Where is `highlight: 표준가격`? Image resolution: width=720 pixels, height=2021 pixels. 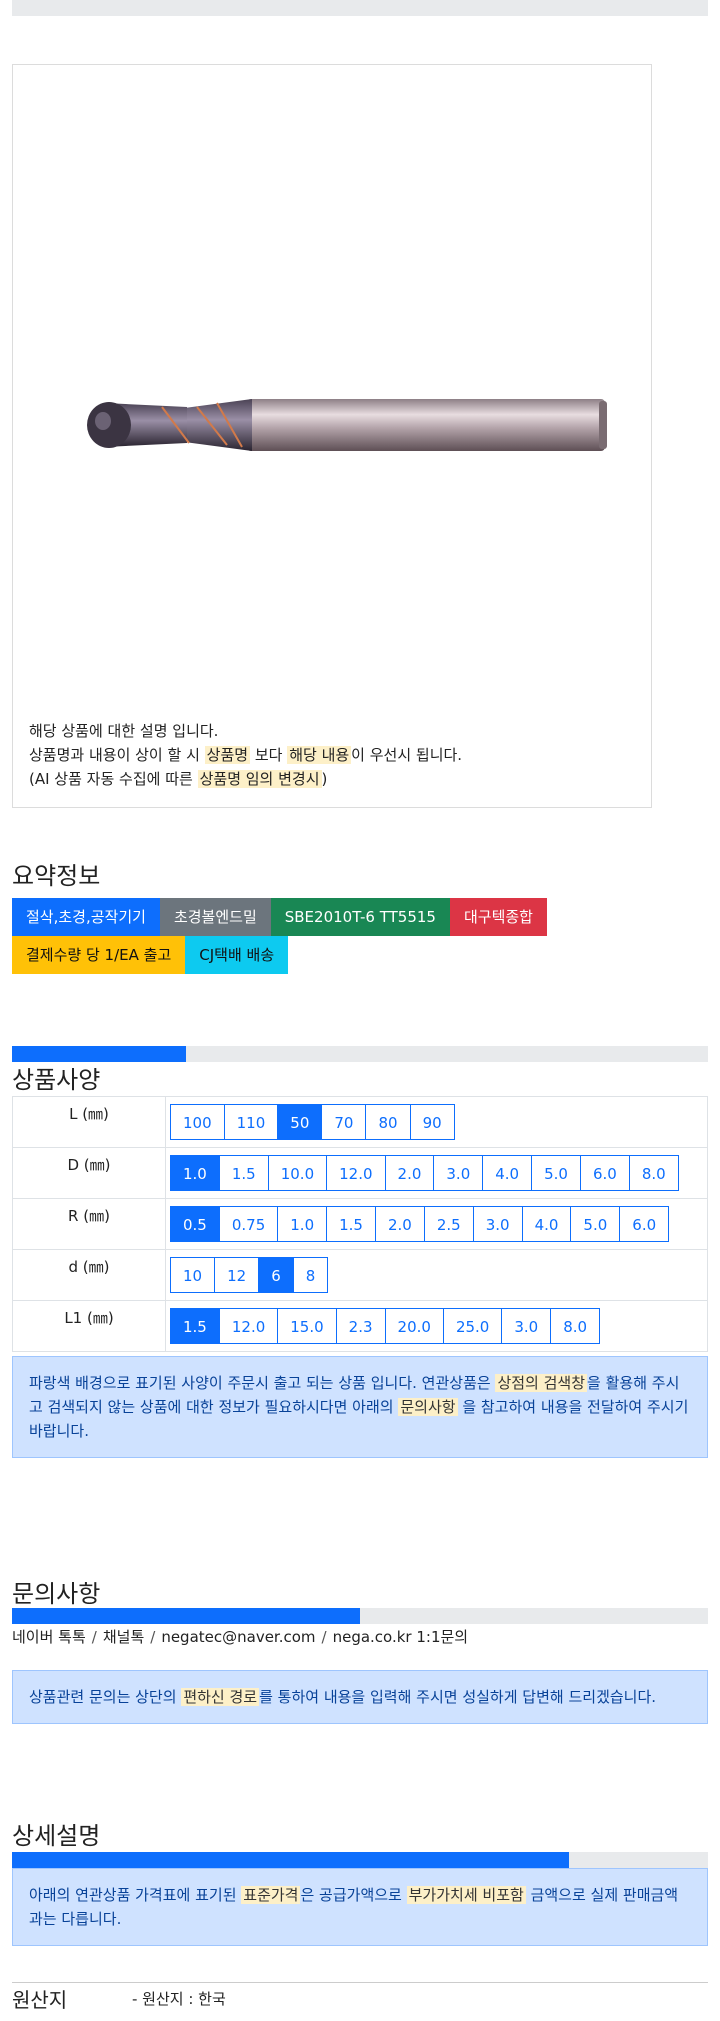 highlight: 표준가격 is located at coordinates (271, 1895).